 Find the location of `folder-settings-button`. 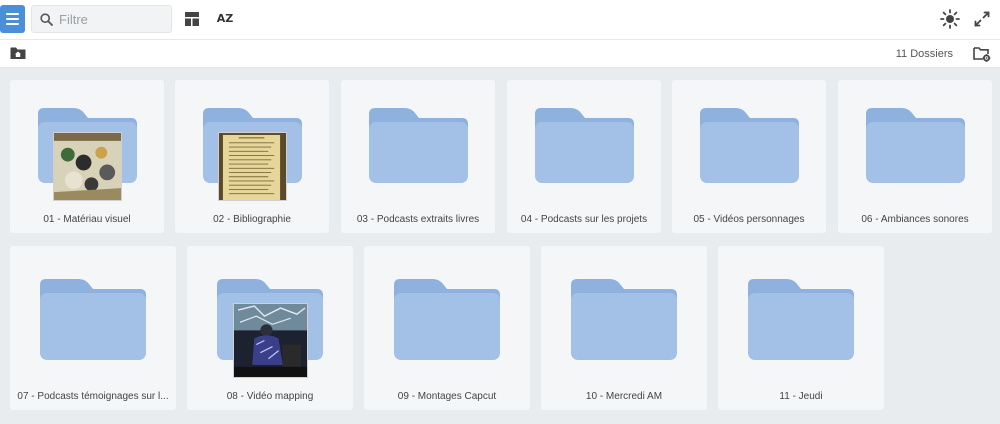

folder-settings-button is located at coordinates (982, 56).